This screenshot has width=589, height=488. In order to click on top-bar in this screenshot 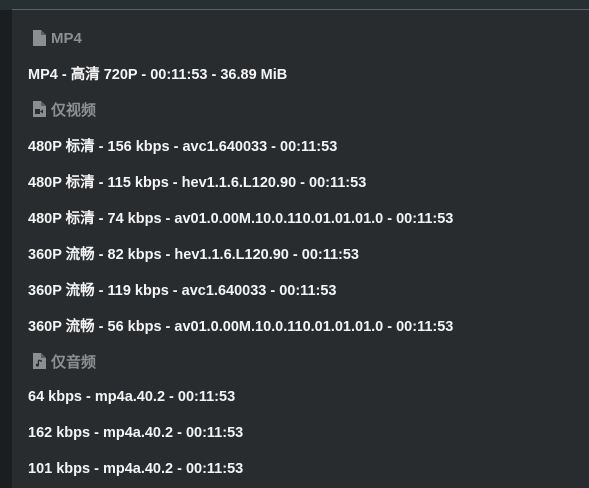, I will do `click(294, 5)`.